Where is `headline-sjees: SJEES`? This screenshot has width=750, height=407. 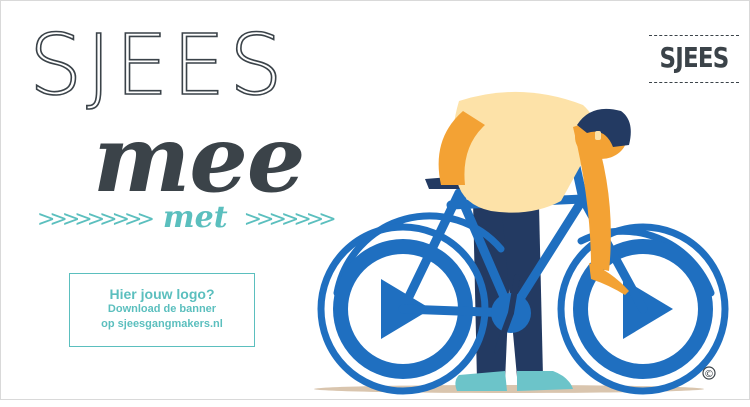 headline-sjees: SJEES is located at coordinates (157, 65).